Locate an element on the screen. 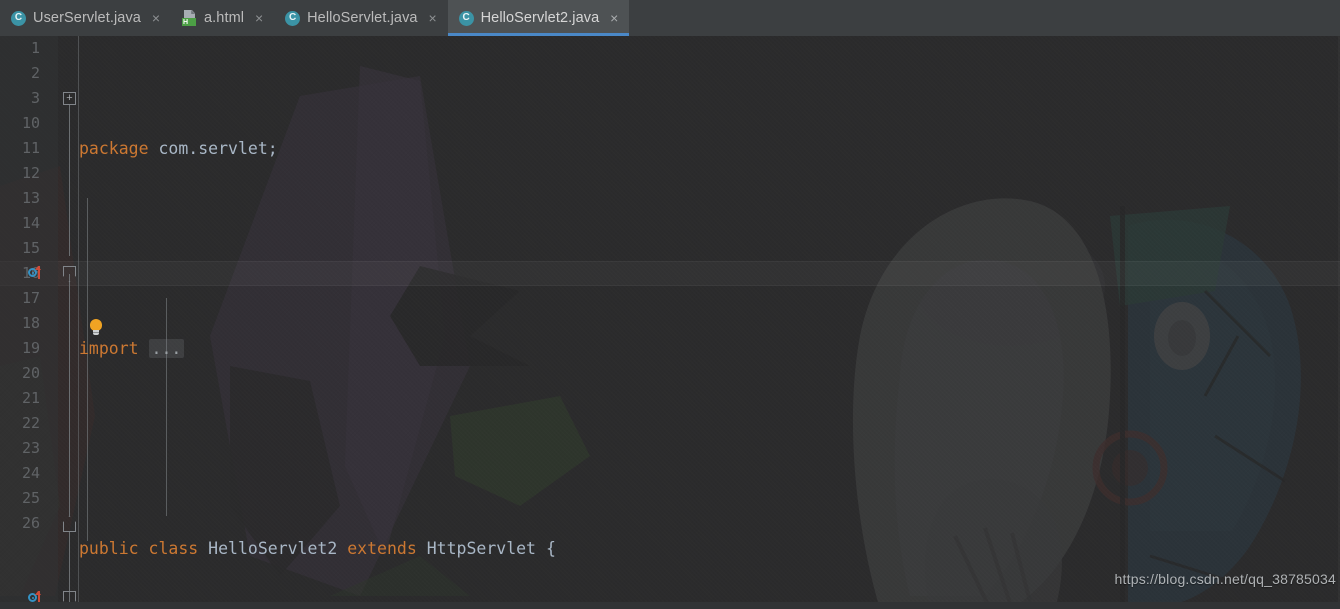  fold-expand-plus-icon: + is located at coordinates (69, 98).